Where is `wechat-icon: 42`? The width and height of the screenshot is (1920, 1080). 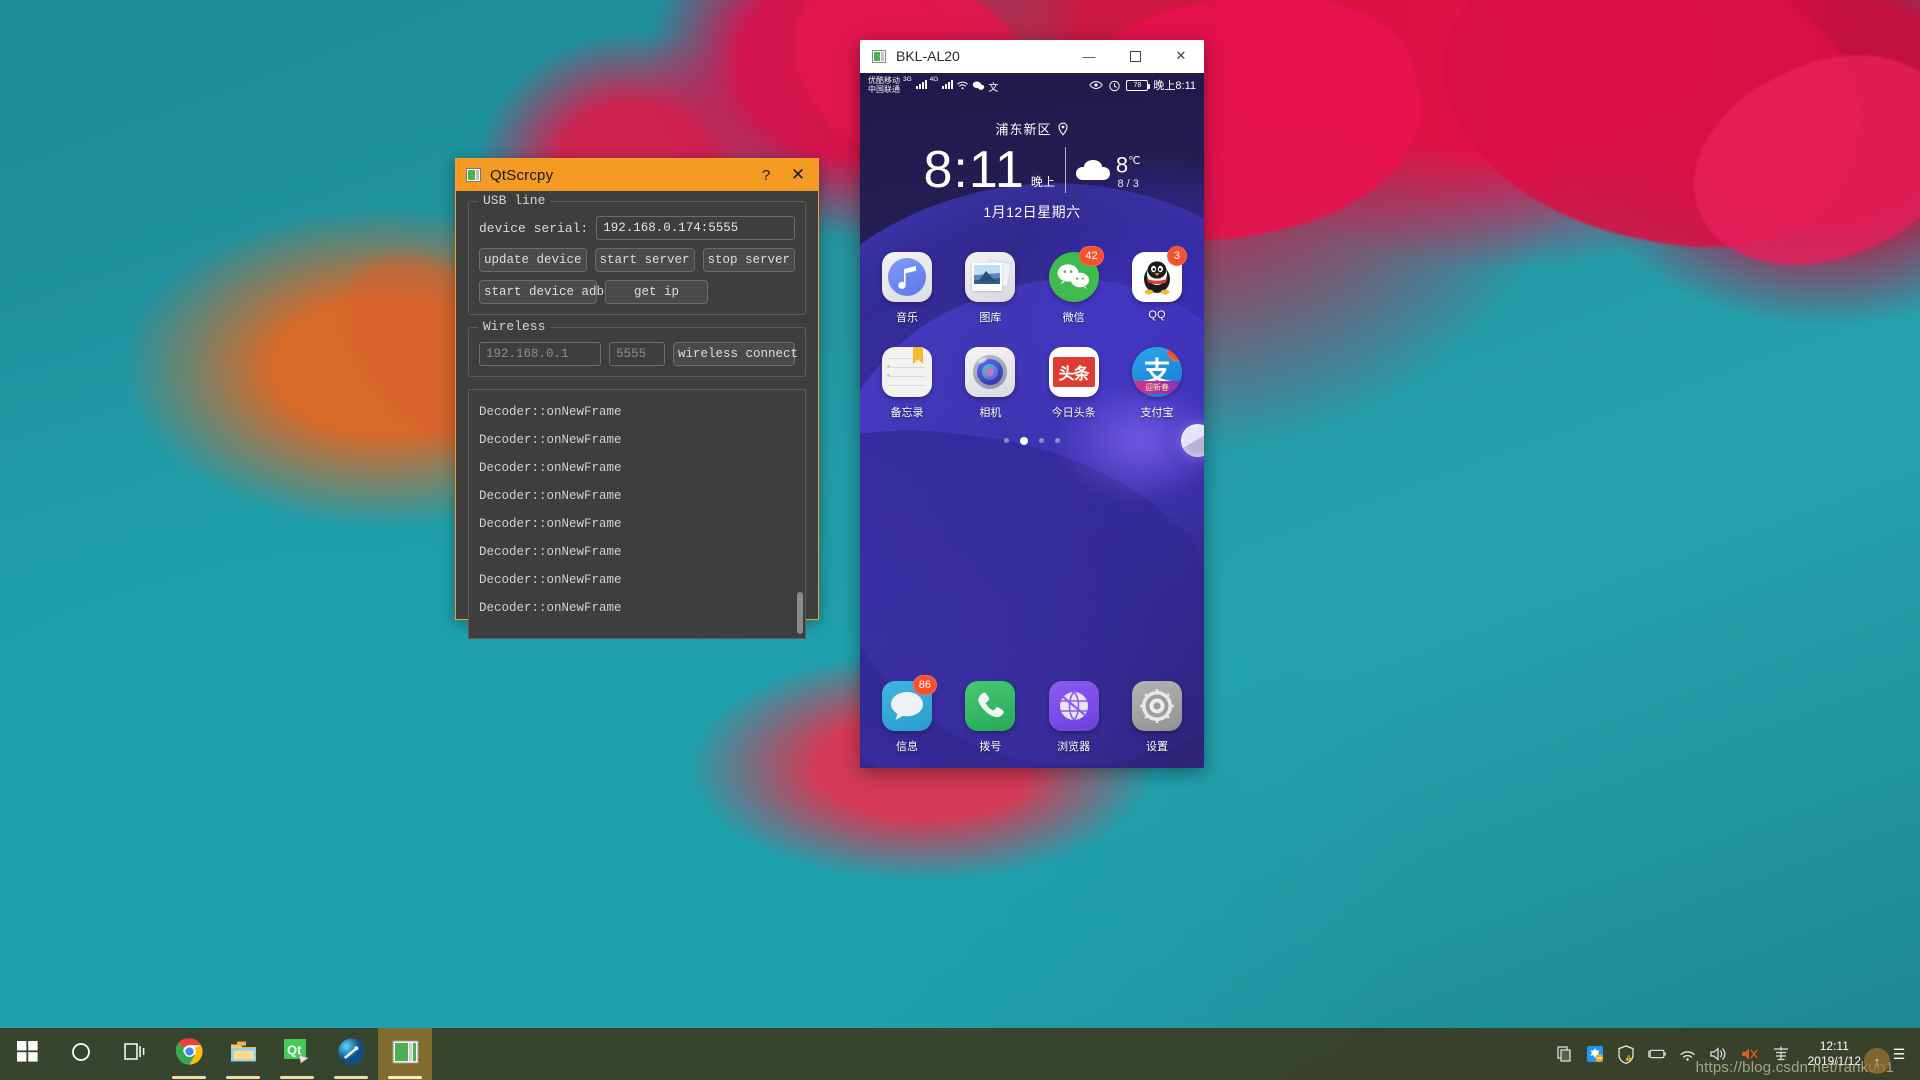
wechat-icon: 42 is located at coordinates (1076, 274).